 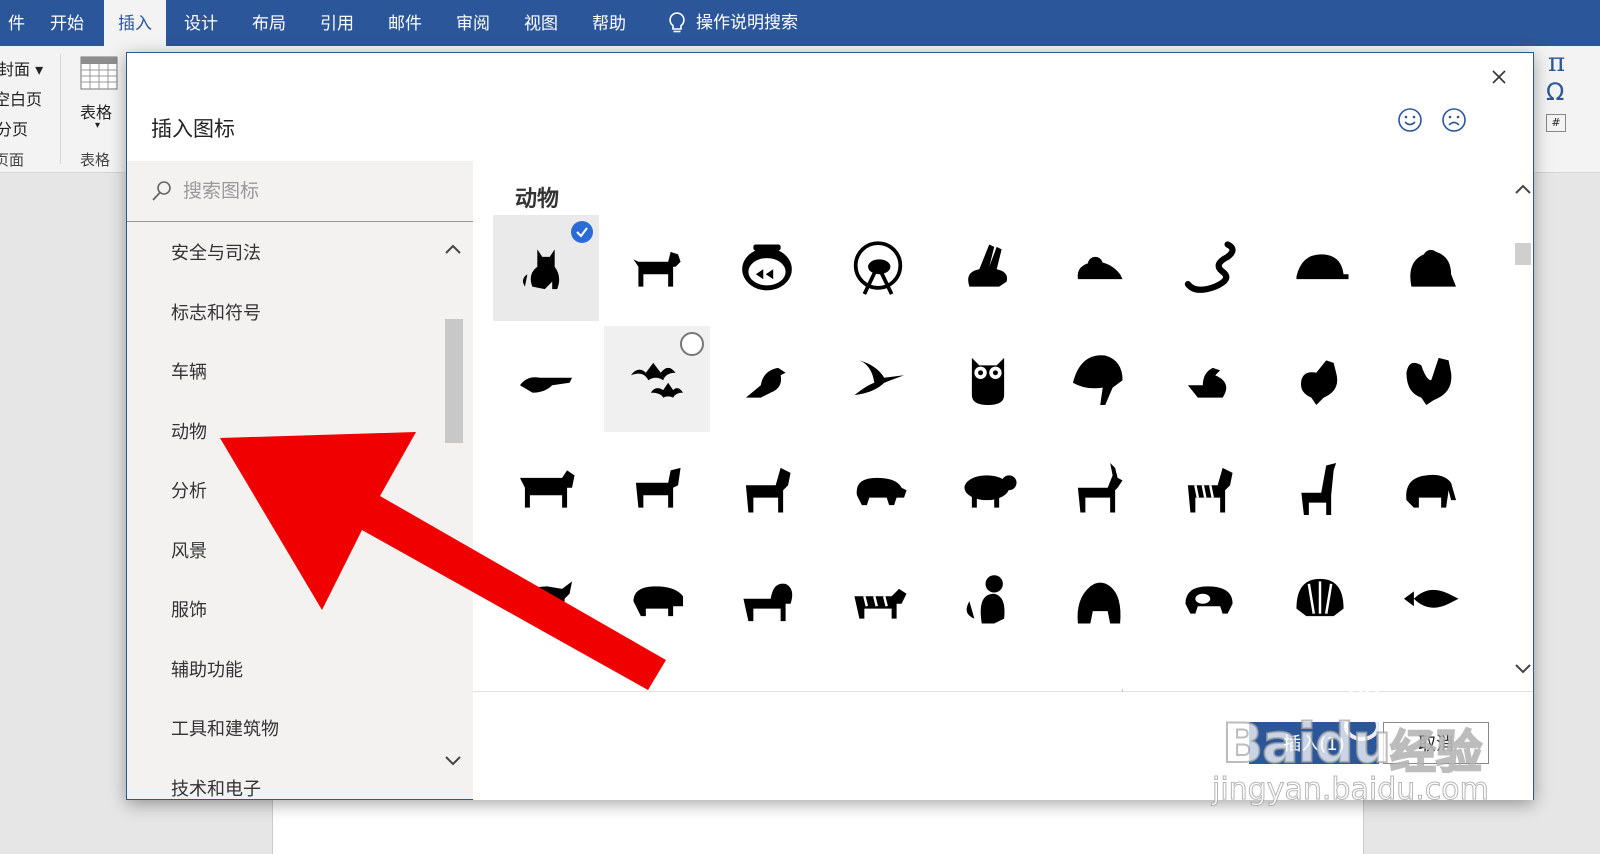 What do you see at coordinates (135, 23) in the screenshot?
I see `ribbon-tab: 插入` at bounding box center [135, 23].